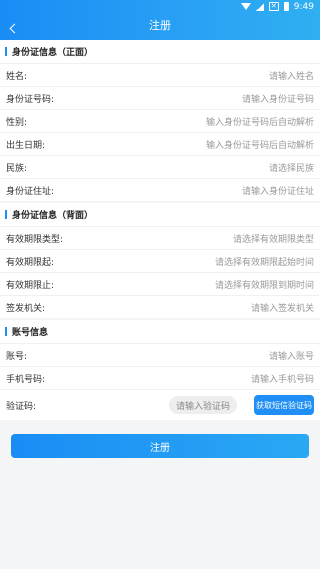 The width and height of the screenshot is (320, 569). What do you see at coordinates (160, 377) in the screenshot?
I see `phone-field: 手机号码: 请输入手机号码` at bounding box center [160, 377].